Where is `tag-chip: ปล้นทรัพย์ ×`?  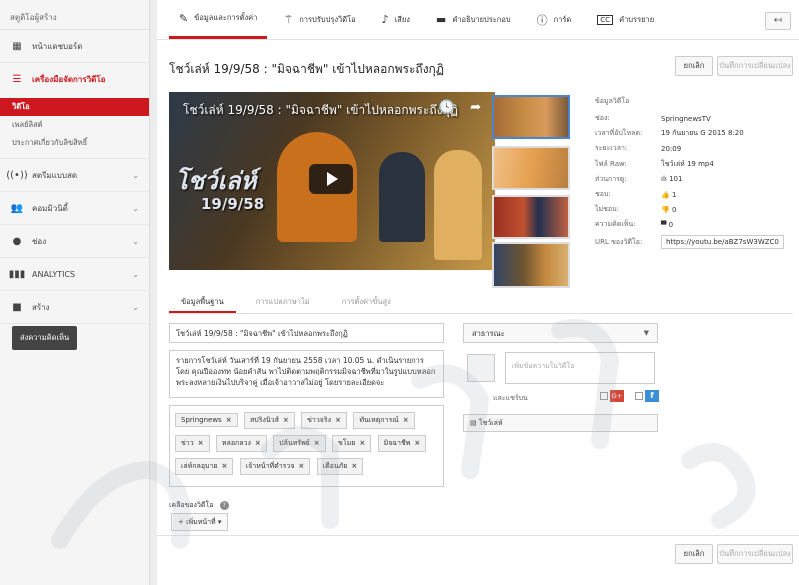 tag-chip: ปล้นทรัพย์ × is located at coordinates (299, 443).